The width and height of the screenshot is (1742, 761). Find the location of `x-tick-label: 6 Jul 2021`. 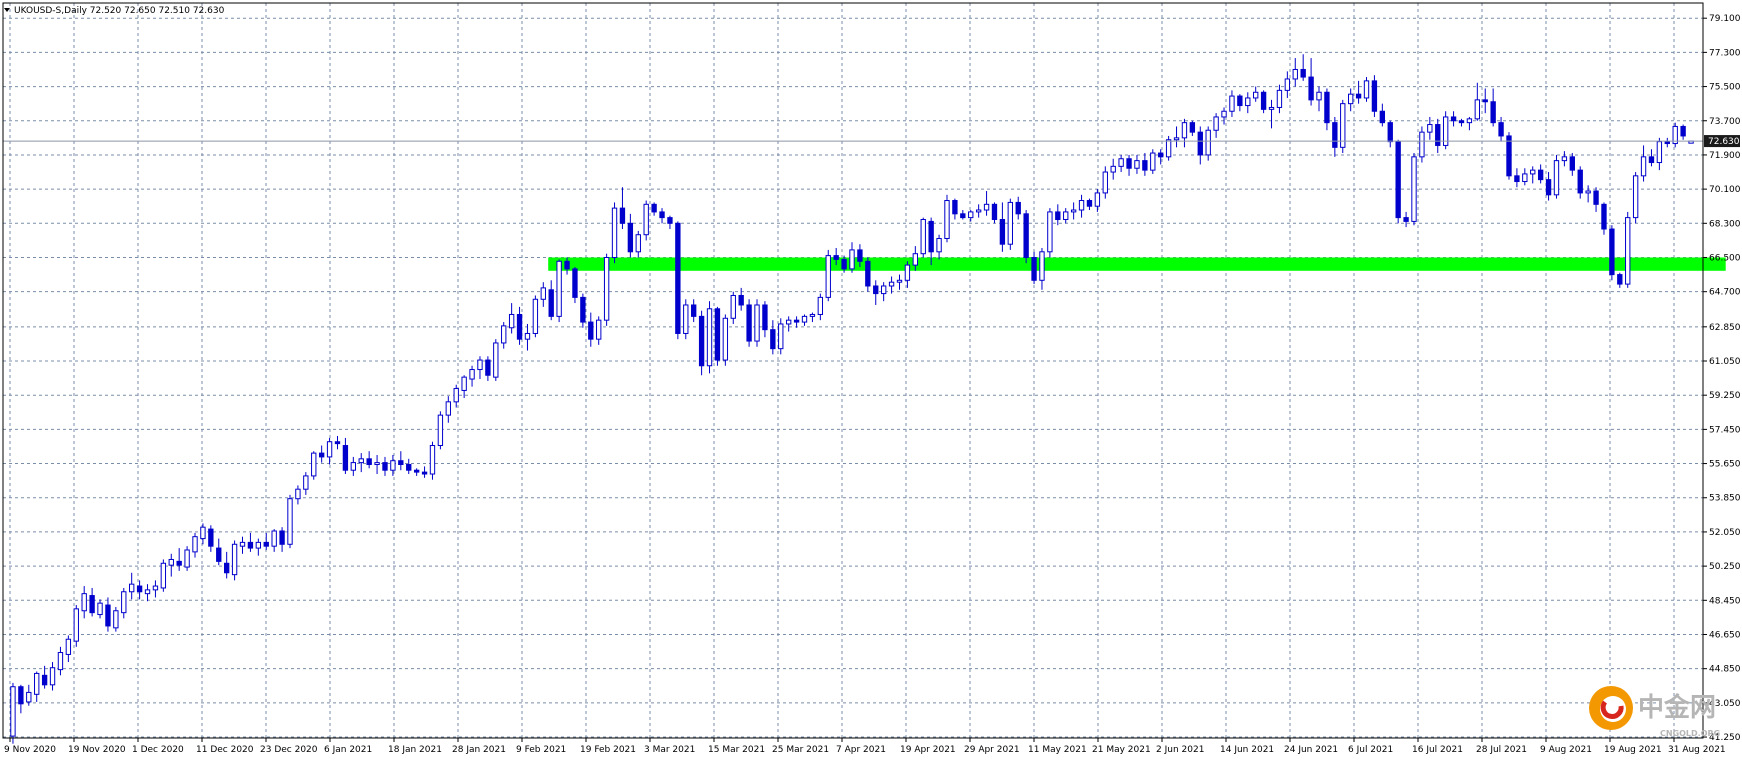

x-tick-label: 6 Jul 2021 is located at coordinates (1370, 750).